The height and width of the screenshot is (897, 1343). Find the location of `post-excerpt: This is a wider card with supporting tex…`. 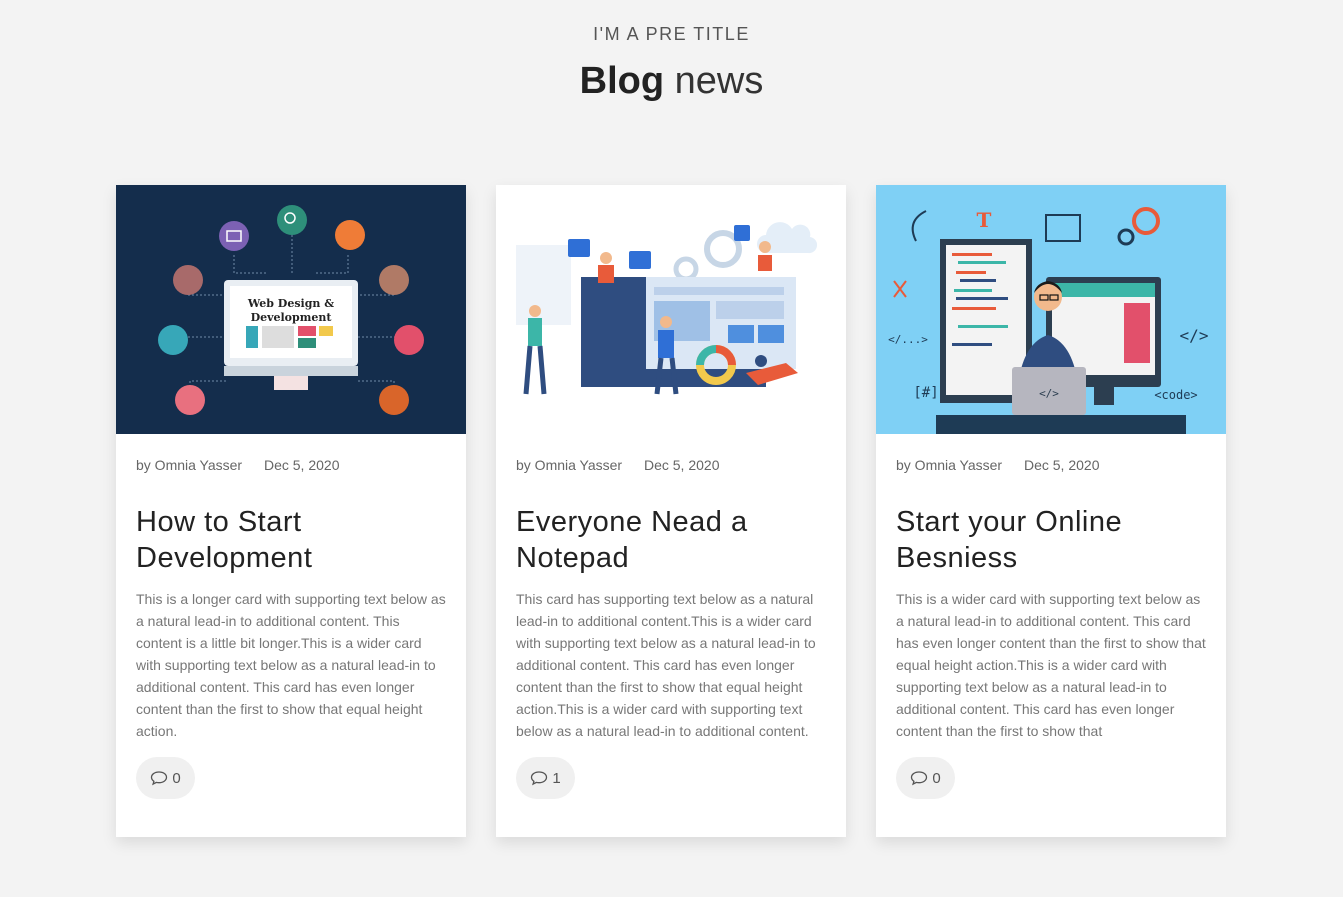

post-excerpt: This is a wider card with supporting tex… is located at coordinates (1051, 665).